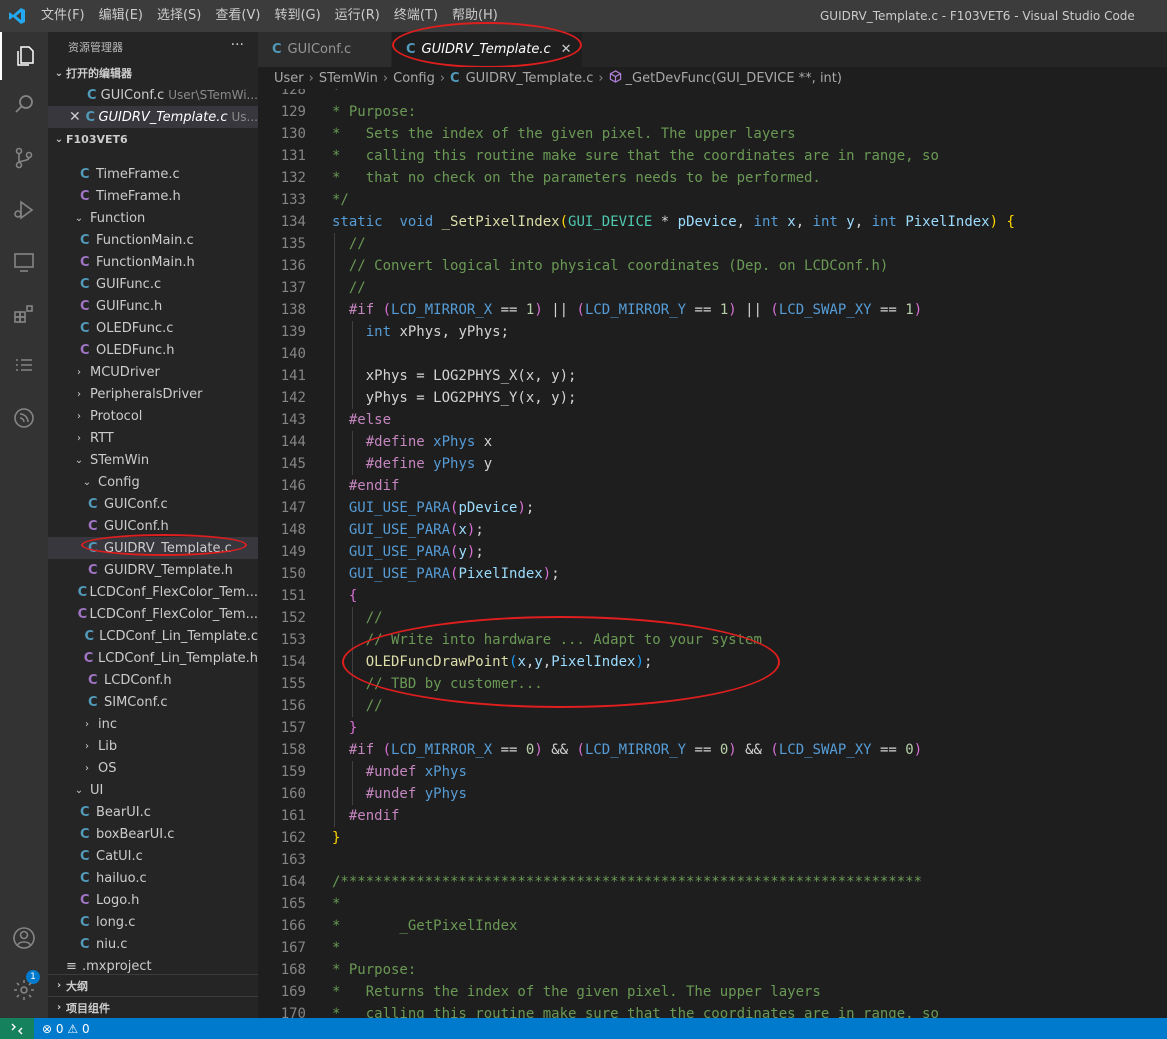  I want to click on tab-guiconf: C GUIConf.c, so click(325, 49).